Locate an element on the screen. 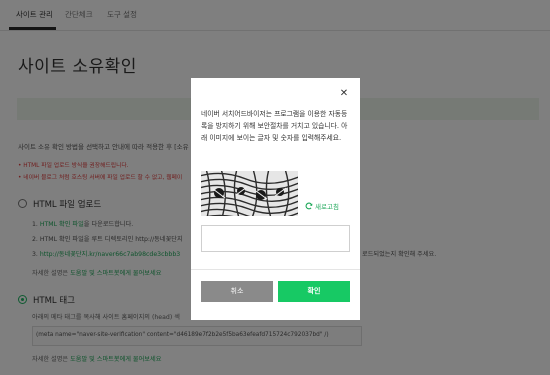 The height and width of the screenshot is (375, 550). captcha-image is located at coordinates (249, 193).